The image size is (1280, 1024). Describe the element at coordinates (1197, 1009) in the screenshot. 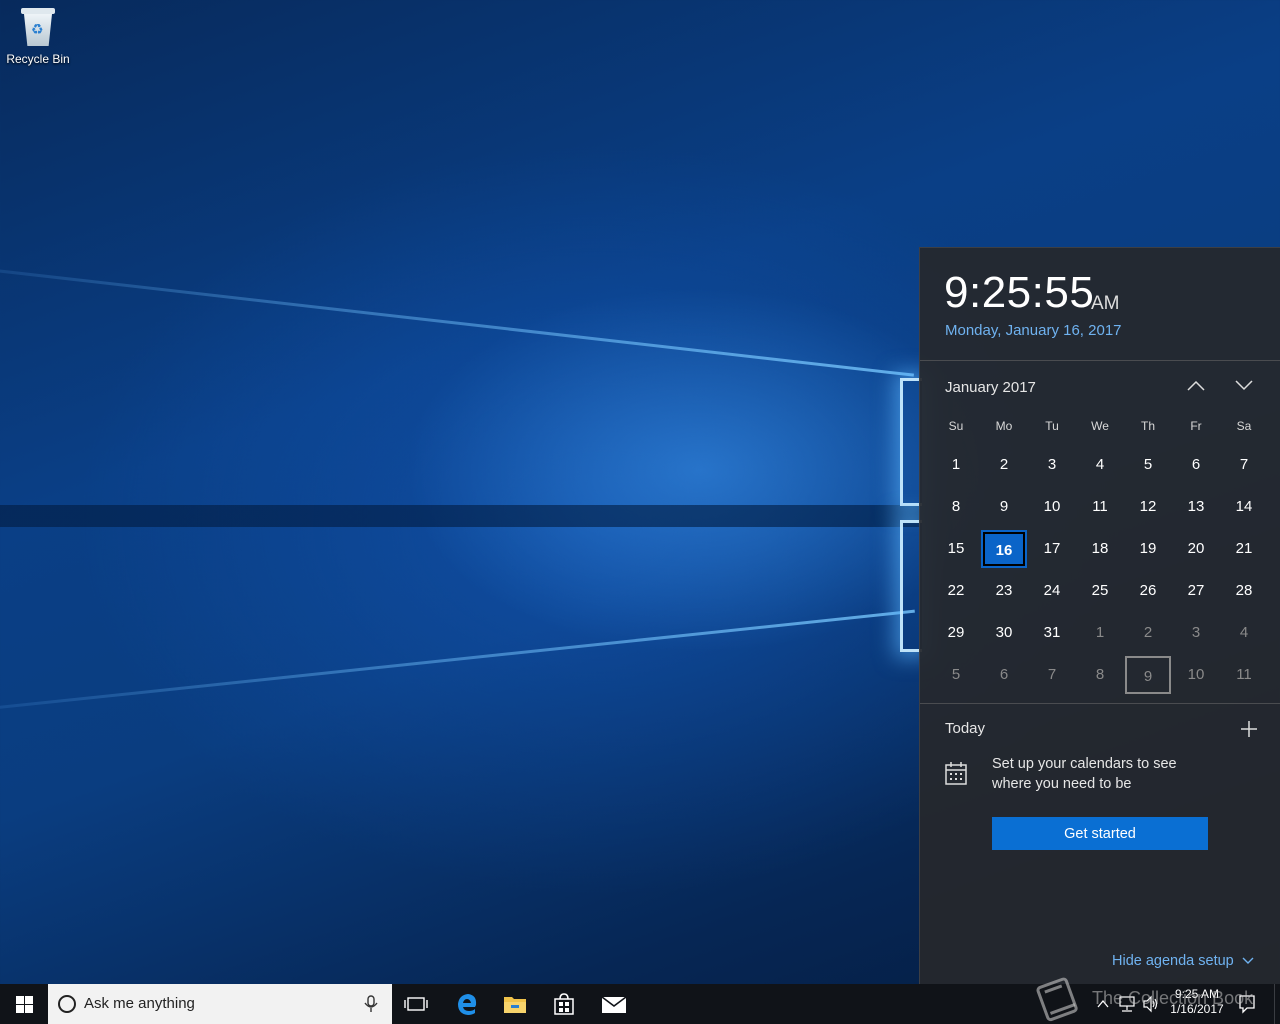

I see `taskbar-clock-date: 1/16/2017` at that location.